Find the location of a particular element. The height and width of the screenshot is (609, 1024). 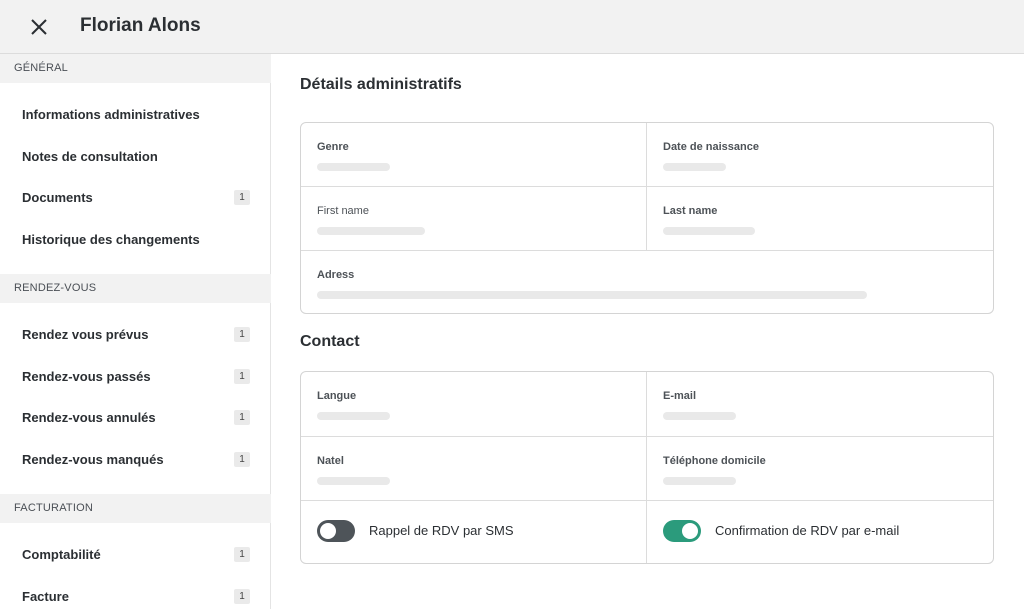

sidebar-item-informations-administratives: Informations administratives is located at coordinates (135, 115).